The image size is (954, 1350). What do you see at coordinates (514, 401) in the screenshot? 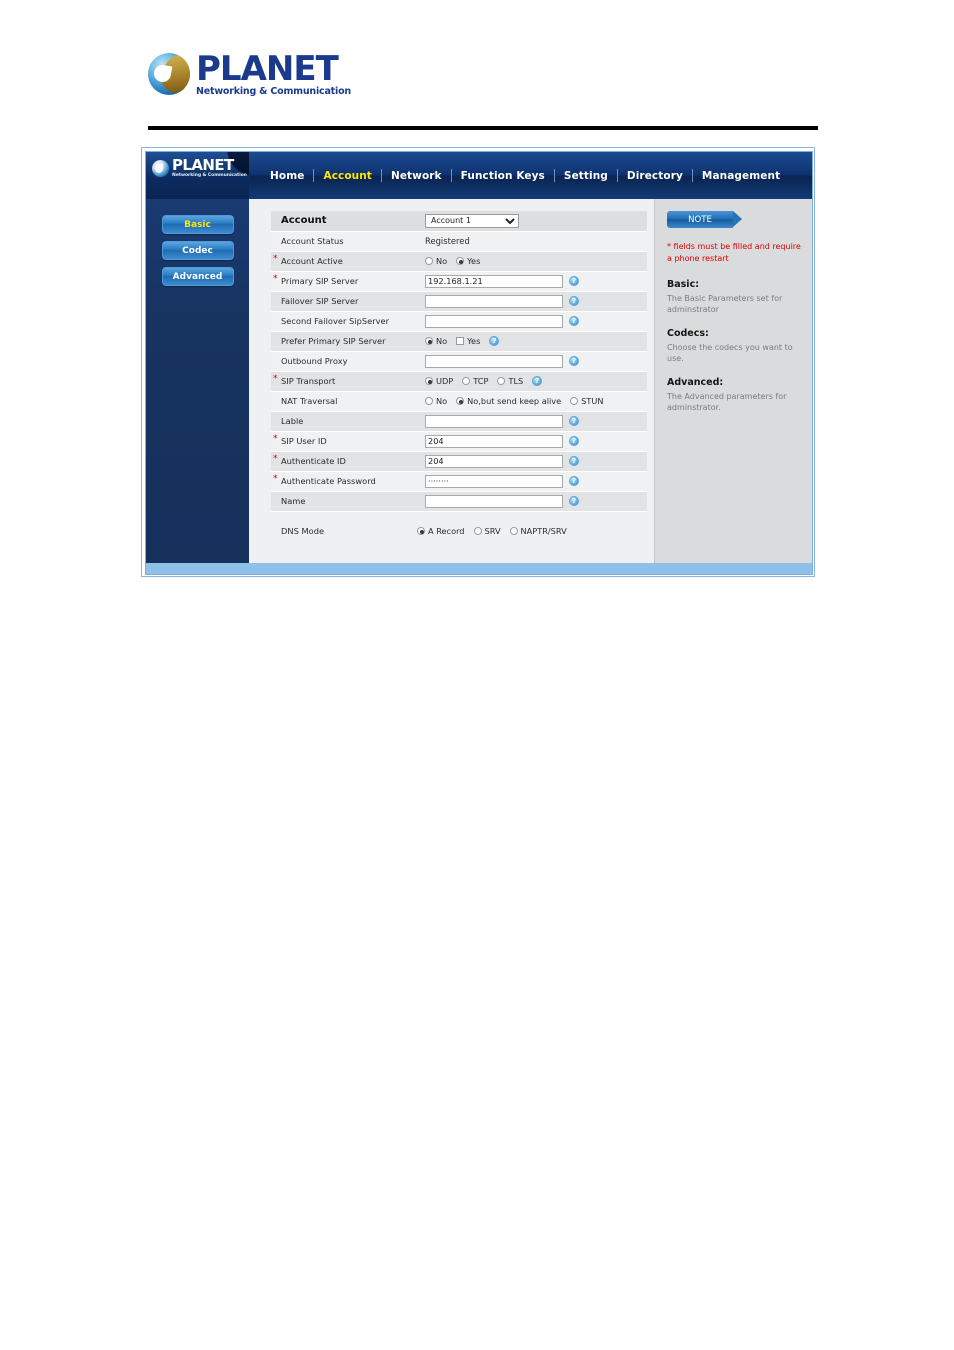
I see `radio-label: No,but send keep alive` at bounding box center [514, 401].